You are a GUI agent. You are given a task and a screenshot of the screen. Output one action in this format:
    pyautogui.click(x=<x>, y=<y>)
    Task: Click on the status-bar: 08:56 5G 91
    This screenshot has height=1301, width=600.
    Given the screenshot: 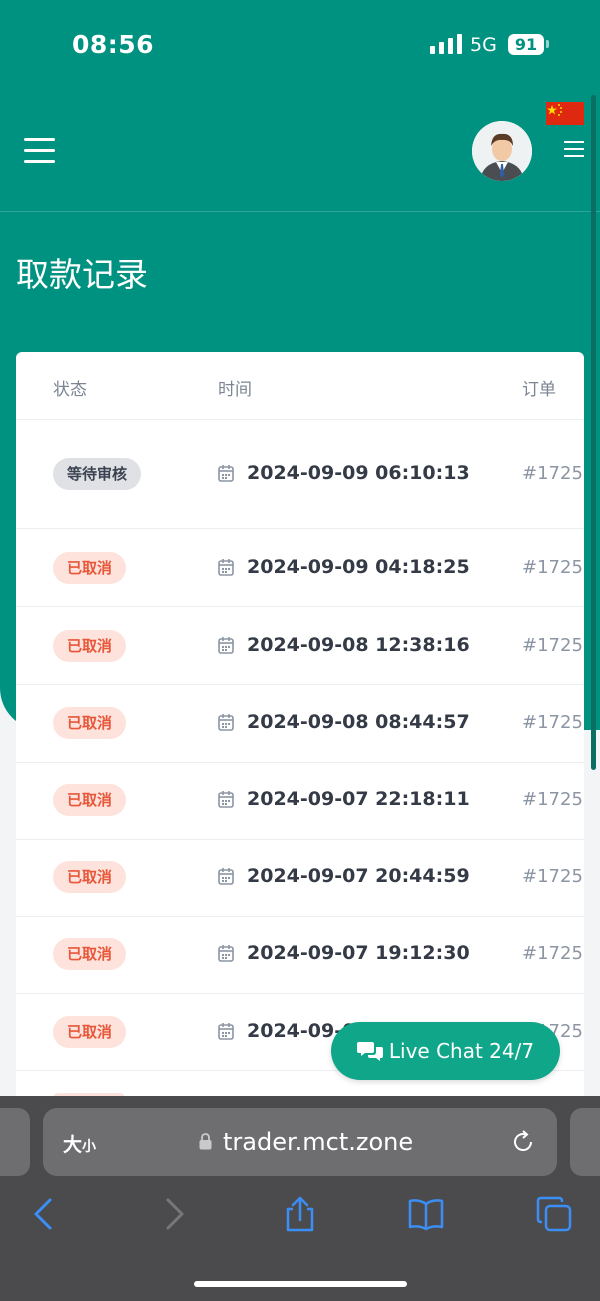 What is the action you would take?
    pyautogui.click(x=300, y=45)
    